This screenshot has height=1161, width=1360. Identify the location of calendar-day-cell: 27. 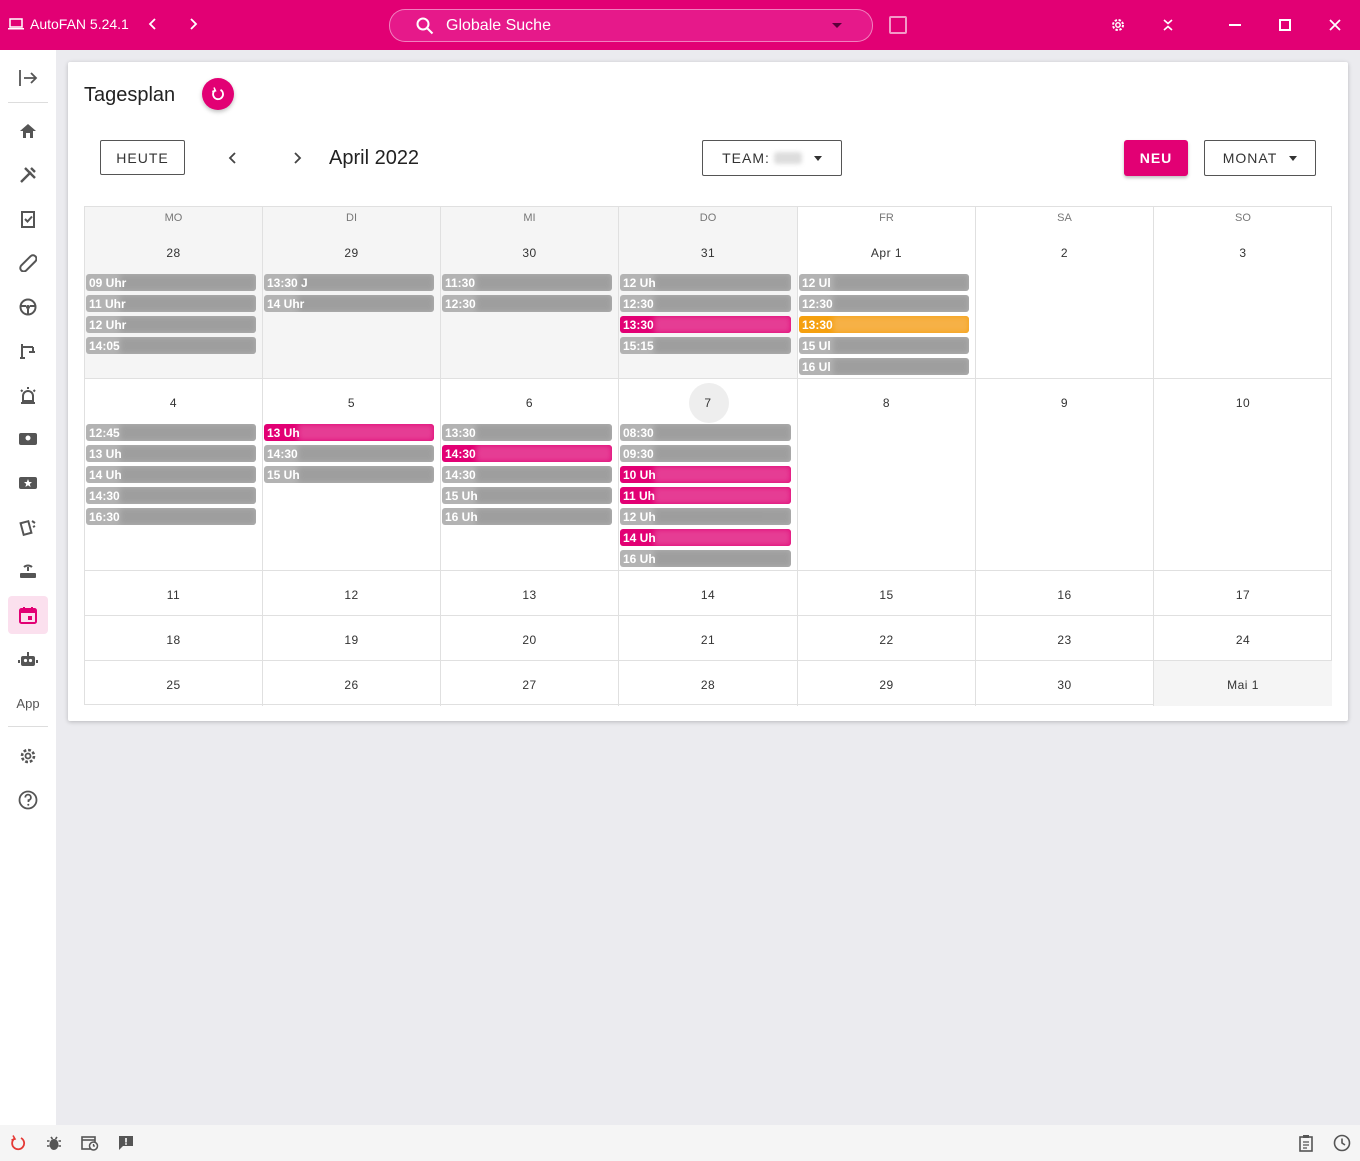
(530, 683).